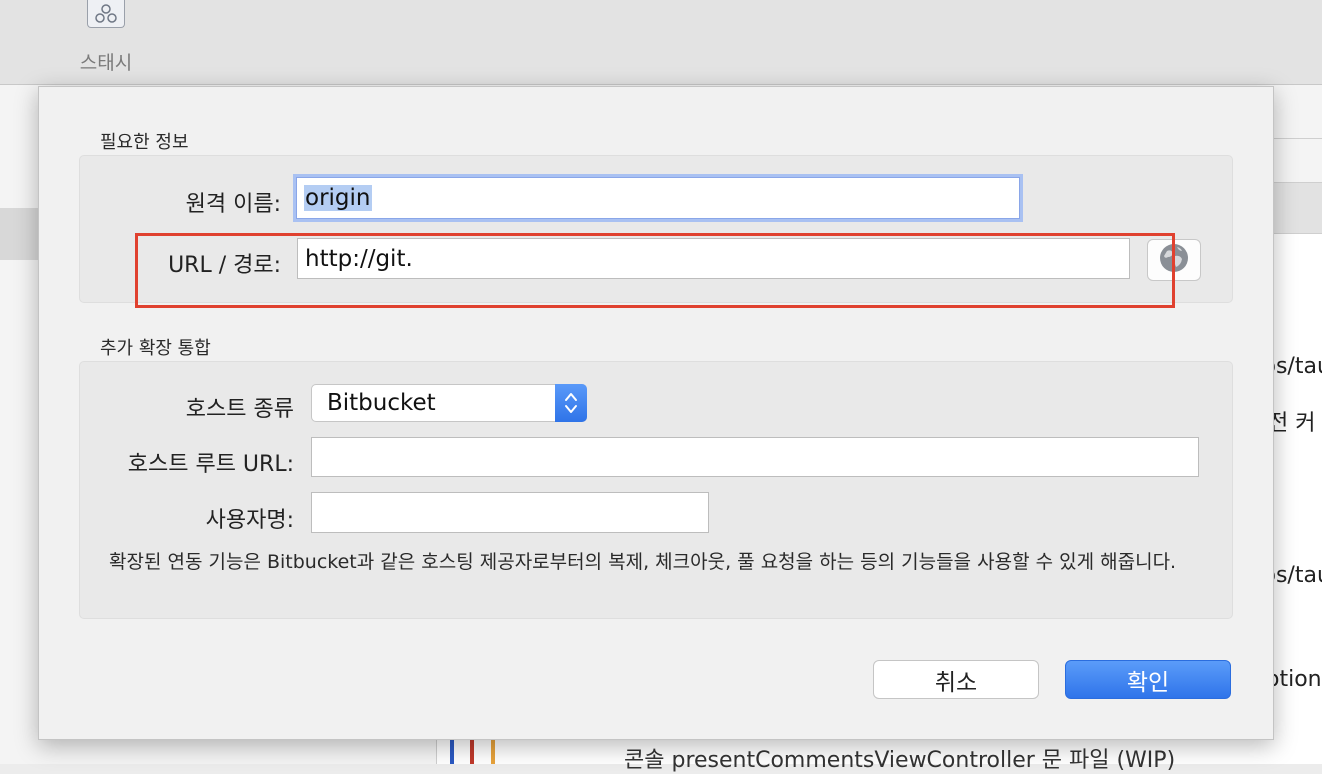 The width and height of the screenshot is (1322, 774). What do you see at coordinates (106, 14) in the screenshot?
I see `stash-icon` at bounding box center [106, 14].